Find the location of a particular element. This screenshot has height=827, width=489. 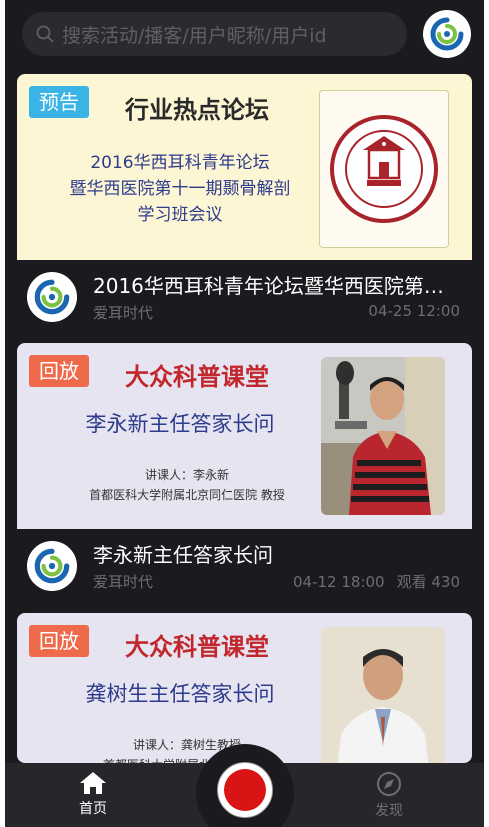

poster-line: 暨华西医院第十一期颞骨解剖 is located at coordinates (180, 189).